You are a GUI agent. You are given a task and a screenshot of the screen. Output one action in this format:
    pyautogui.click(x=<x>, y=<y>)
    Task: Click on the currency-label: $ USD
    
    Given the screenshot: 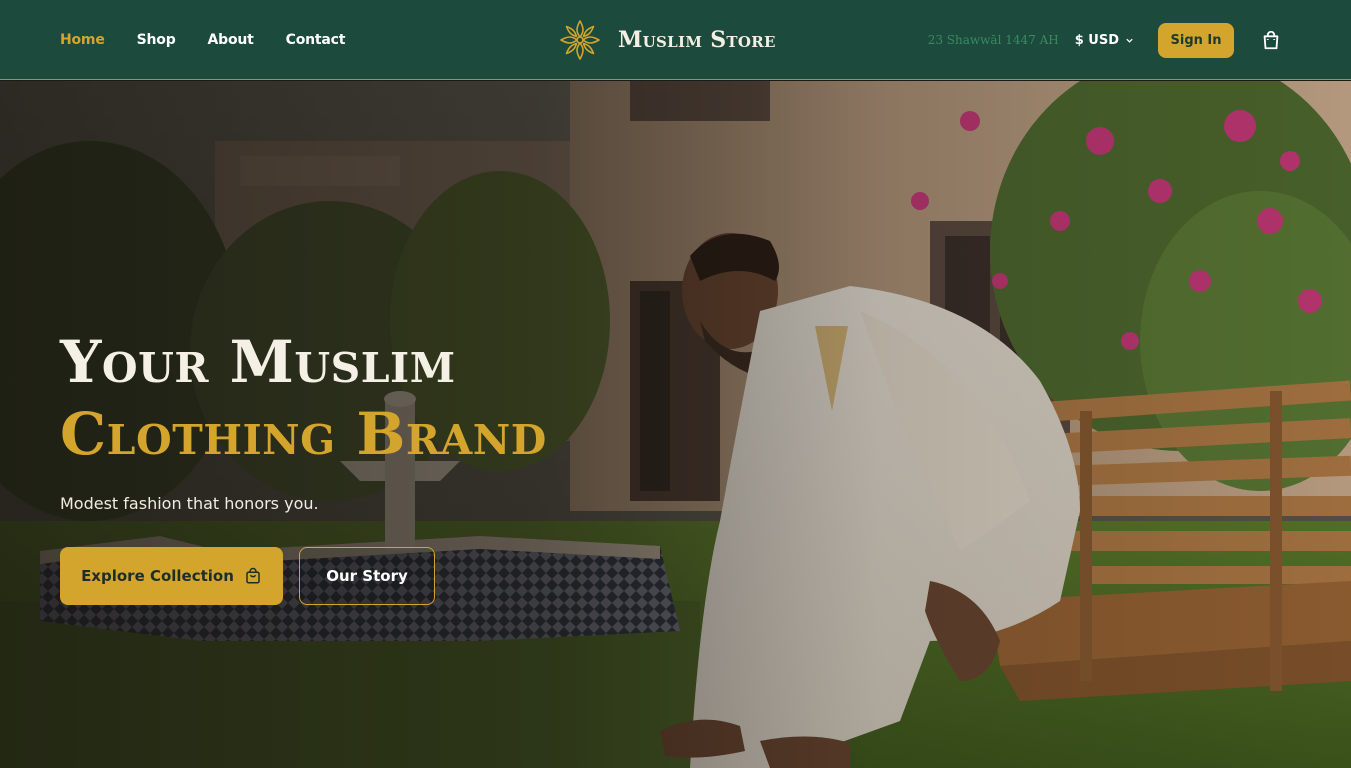 What is the action you would take?
    pyautogui.click(x=1096, y=40)
    